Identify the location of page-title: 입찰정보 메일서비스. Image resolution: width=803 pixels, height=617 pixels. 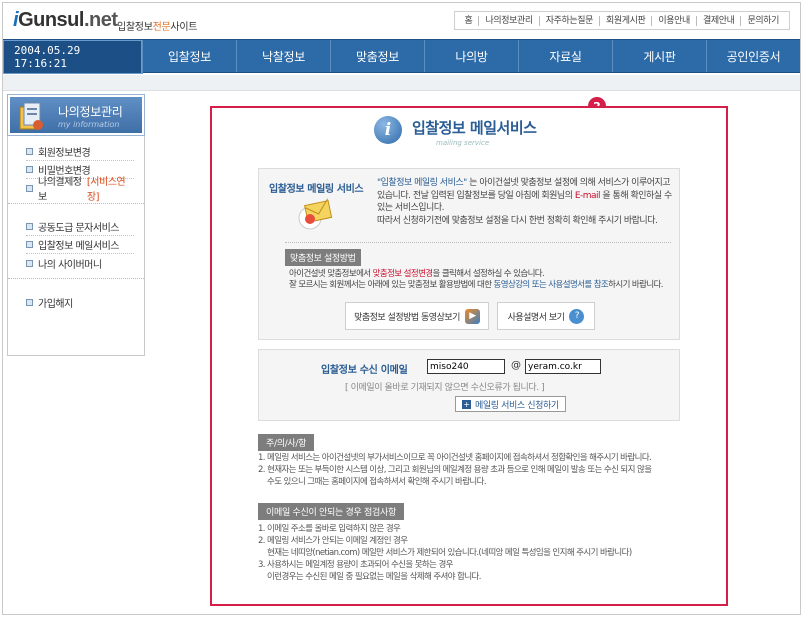
(474, 128).